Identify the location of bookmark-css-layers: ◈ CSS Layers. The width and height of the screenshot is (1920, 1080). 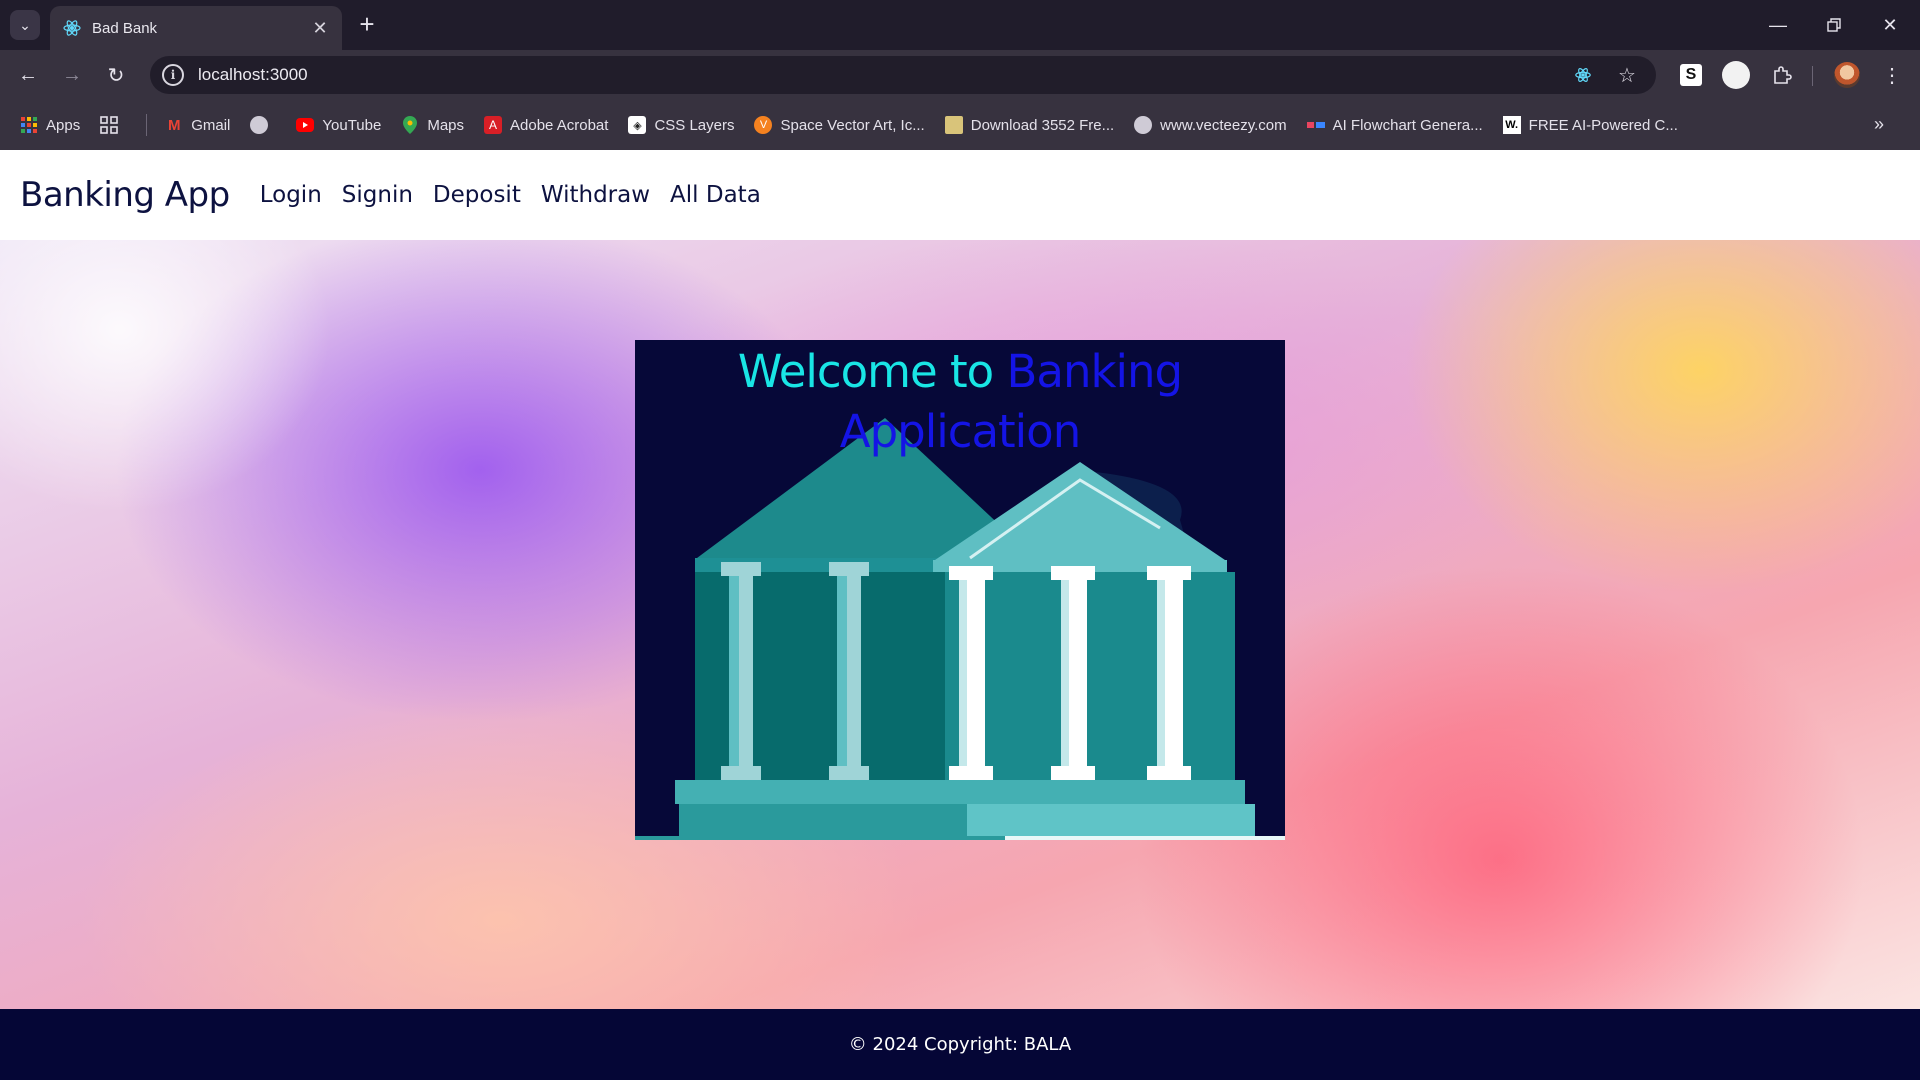
(681, 125).